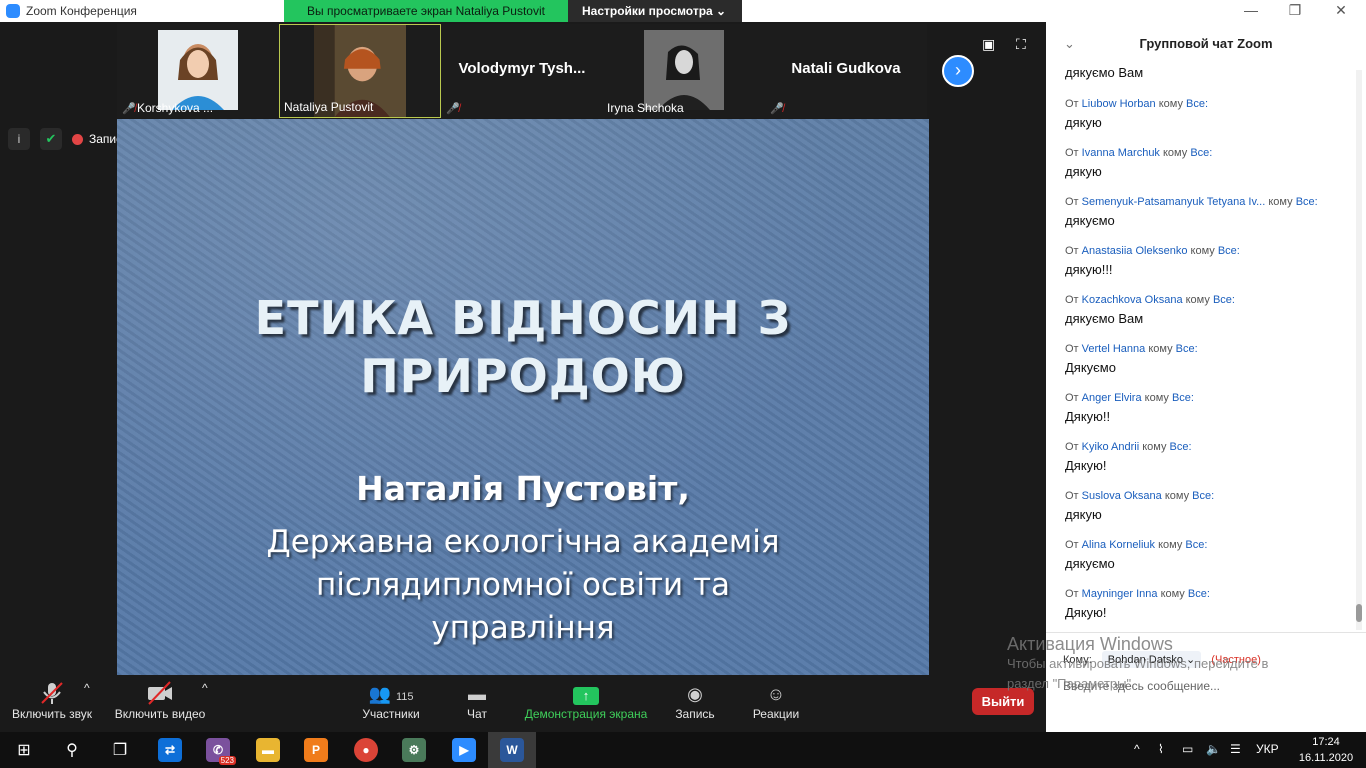  What do you see at coordinates (776, 701) in the screenshot?
I see `reactions-button: ☺ Реакции` at bounding box center [776, 701].